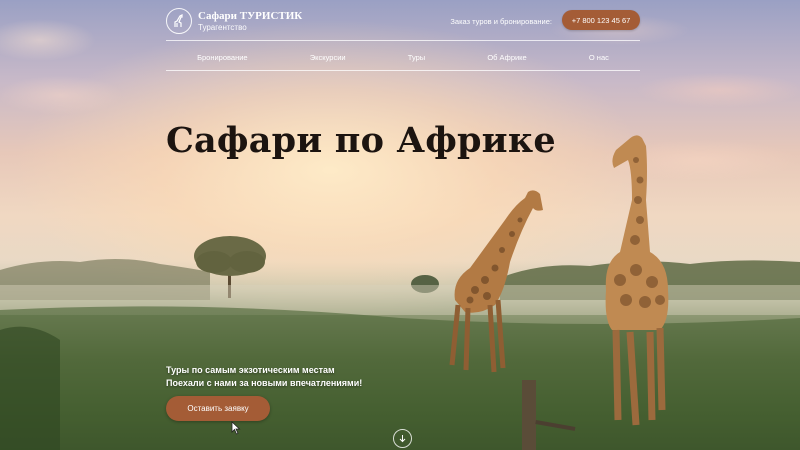 The height and width of the screenshot is (450, 800). What do you see at coordinates (218, 408) in the screenshot?
I see `submit-request-button: Оставить заявку` at bounding box center [218, 408].